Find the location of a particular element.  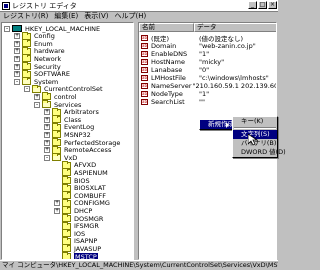

menu-bar: レジストリ(R) 編集(E) 表示(V) ヘルプ(H) is located at coordinates (139, 16).